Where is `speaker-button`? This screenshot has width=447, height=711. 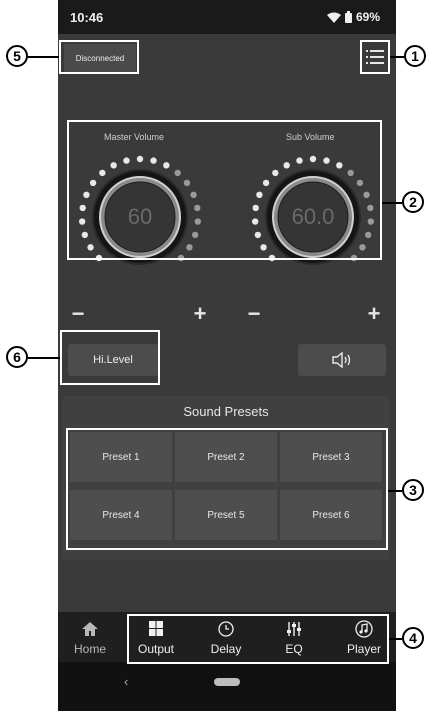 speaker-button is located at coordinates (342, 360).